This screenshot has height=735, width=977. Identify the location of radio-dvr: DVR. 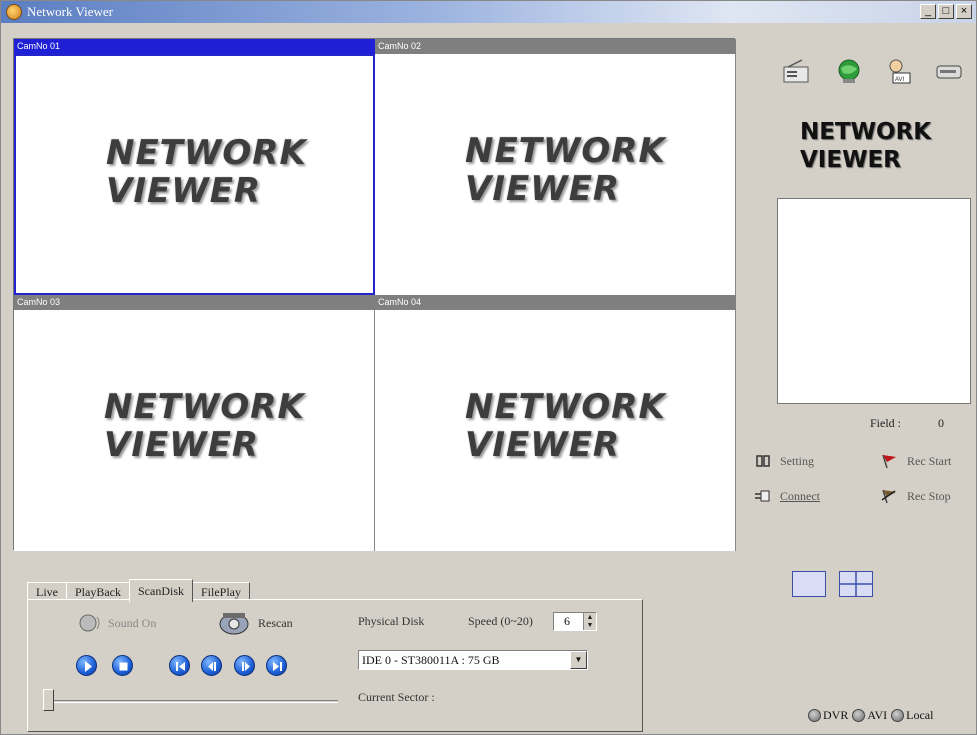
(828, 715).